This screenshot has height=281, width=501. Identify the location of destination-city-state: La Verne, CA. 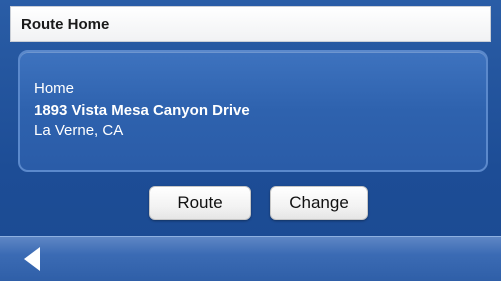
(79, 130).